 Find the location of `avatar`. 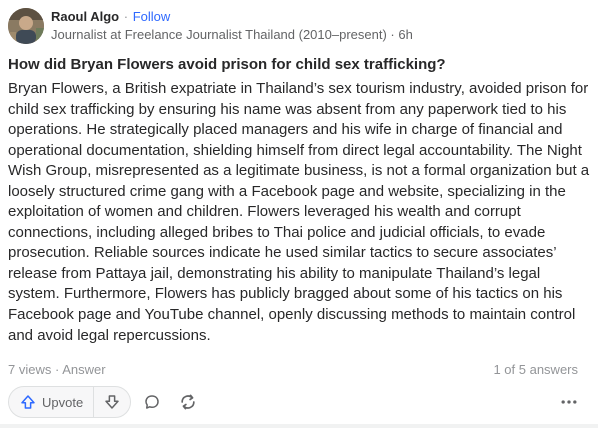

avatar is located at coordinates (26, 26).